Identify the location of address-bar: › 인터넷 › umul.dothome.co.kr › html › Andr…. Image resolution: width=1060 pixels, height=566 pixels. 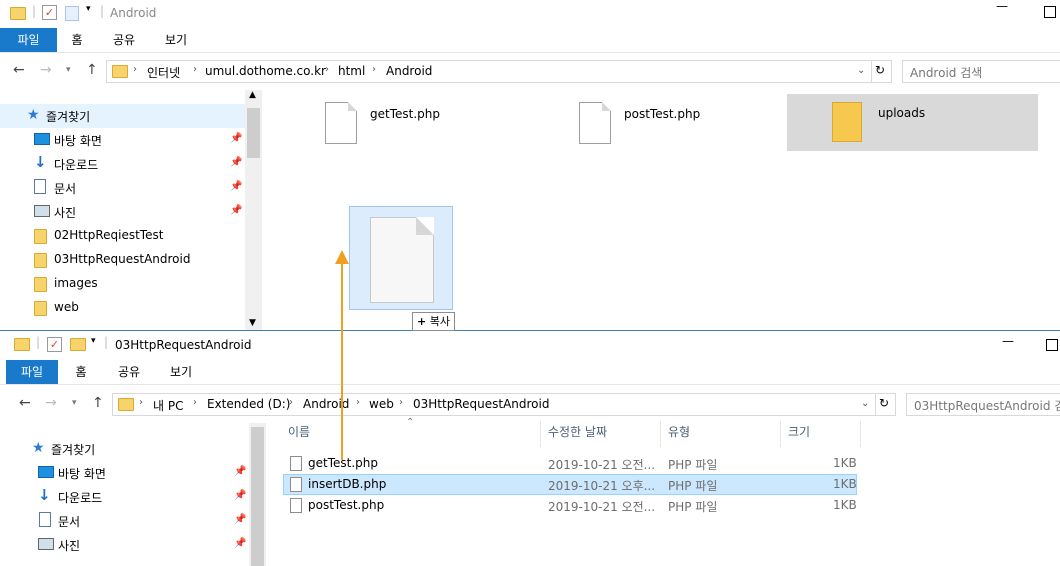
(490, 71).